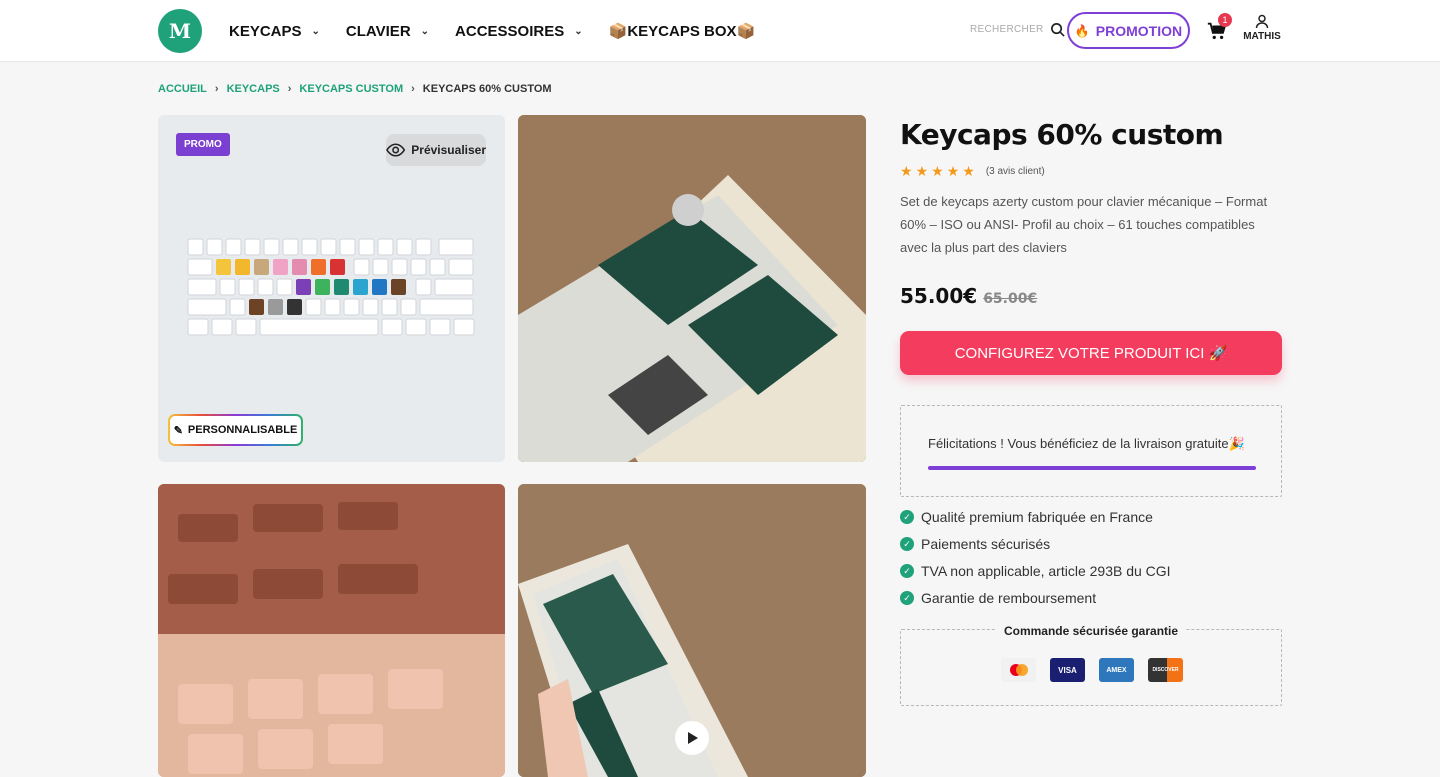  I want to click on play-video-button, so click(692, 738).